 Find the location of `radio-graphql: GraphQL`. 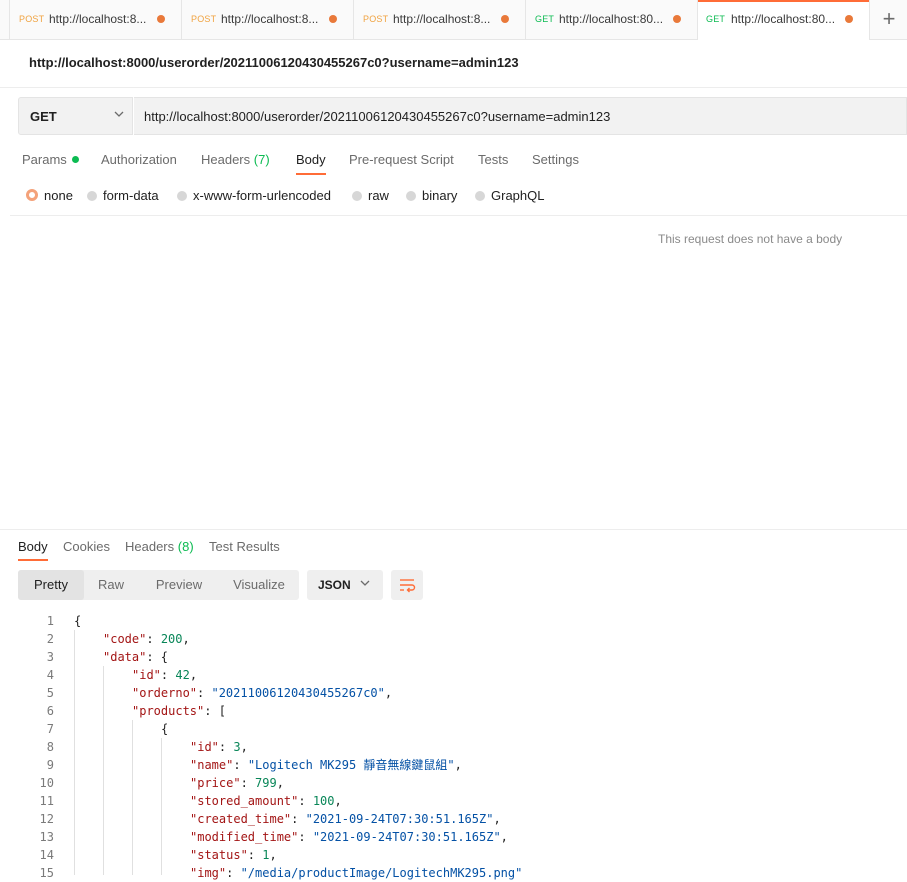

radio-graphql: GraphQL is located at coordinates (509, 195).